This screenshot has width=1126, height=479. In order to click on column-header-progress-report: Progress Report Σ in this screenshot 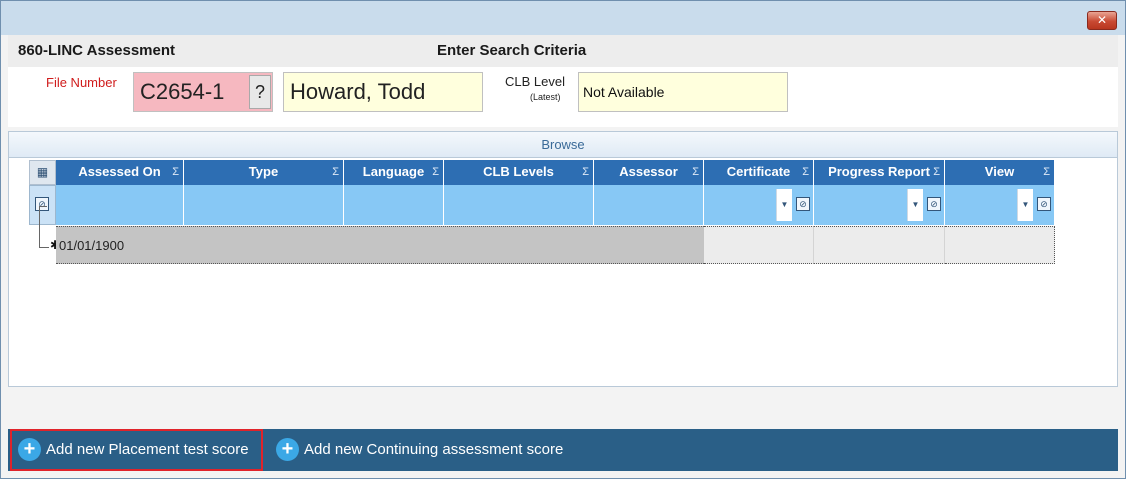, I will do `click(879, 172)`.